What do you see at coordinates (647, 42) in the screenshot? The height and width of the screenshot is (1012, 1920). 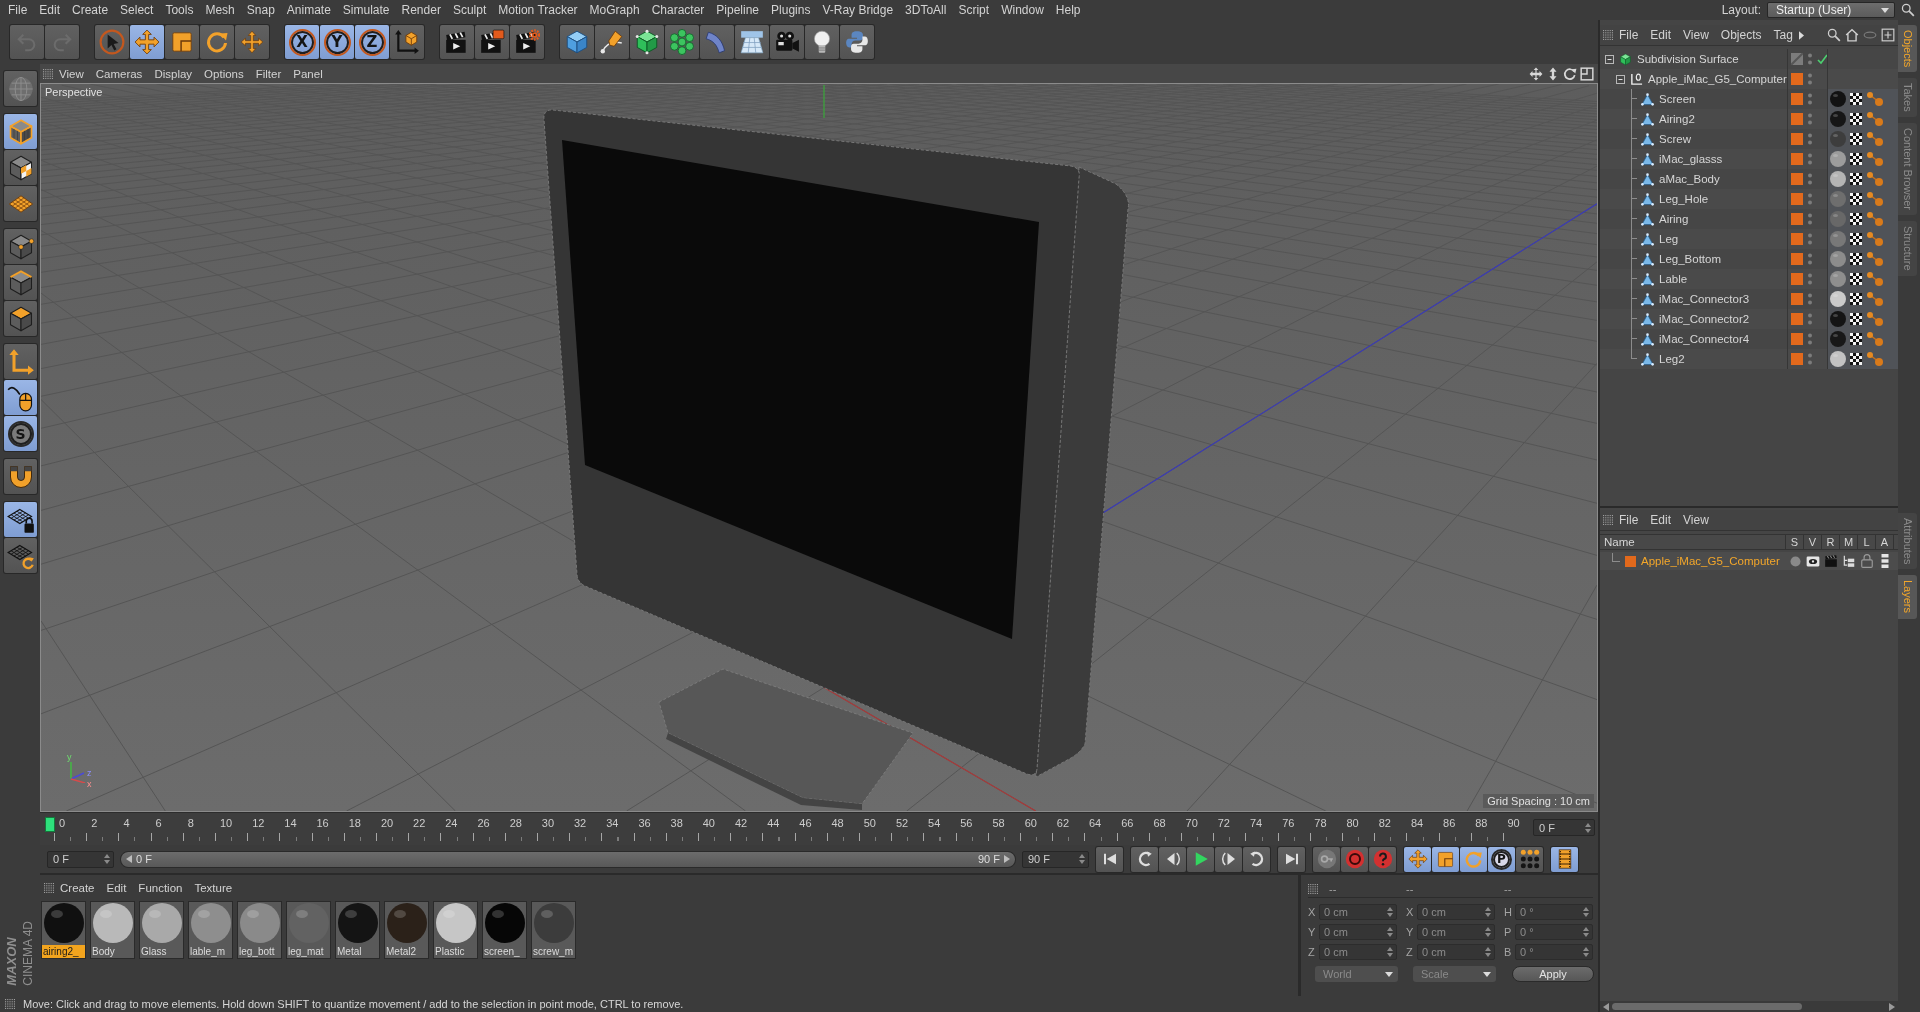 I see `subdivision-button` at bounding box center [647, 42].